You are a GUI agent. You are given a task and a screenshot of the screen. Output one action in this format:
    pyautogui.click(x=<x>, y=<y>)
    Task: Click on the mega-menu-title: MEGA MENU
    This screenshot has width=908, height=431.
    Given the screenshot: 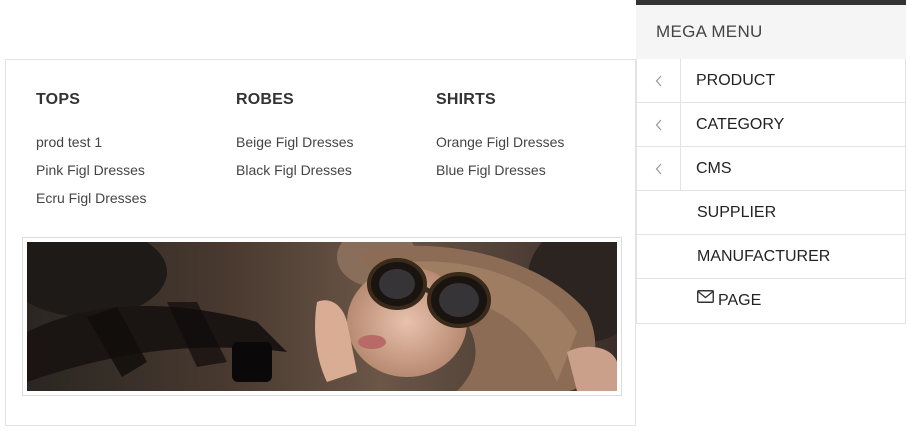 What is the action you would take?
    pyautogui.click(x=771, y=29)
    